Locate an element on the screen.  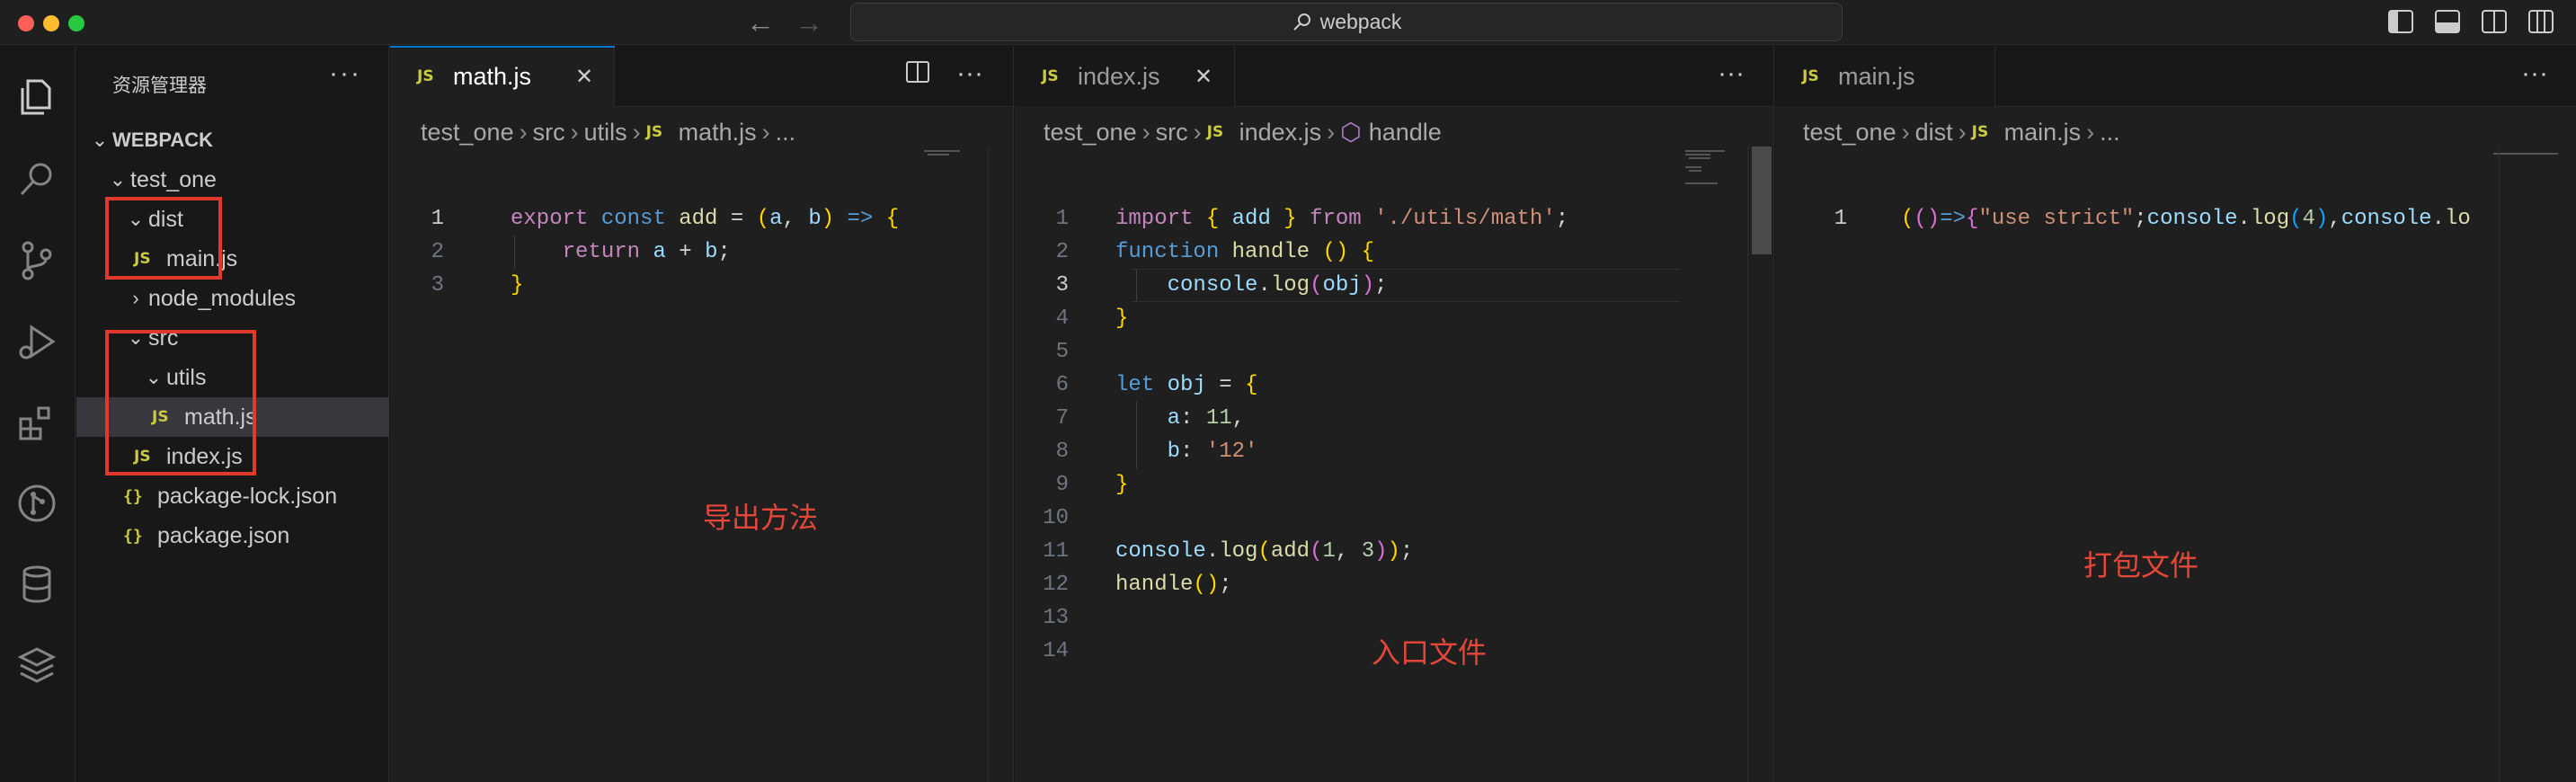
toggle-panel-icon is located at coordinates (2447, 21).